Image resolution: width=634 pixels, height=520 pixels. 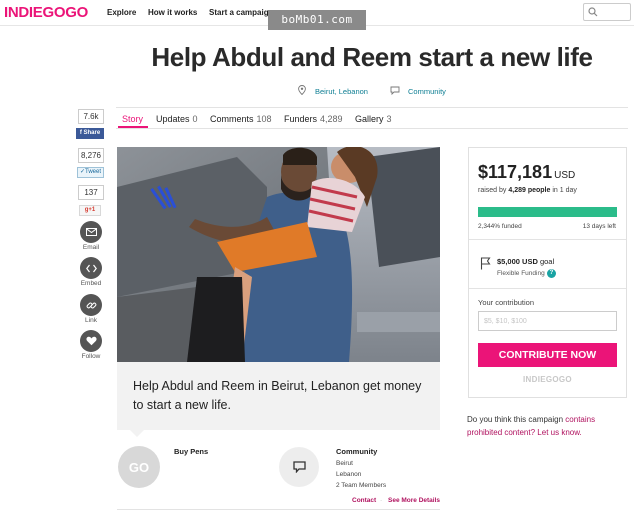 I want to click on heart-icon, so click(x=91, y=341).